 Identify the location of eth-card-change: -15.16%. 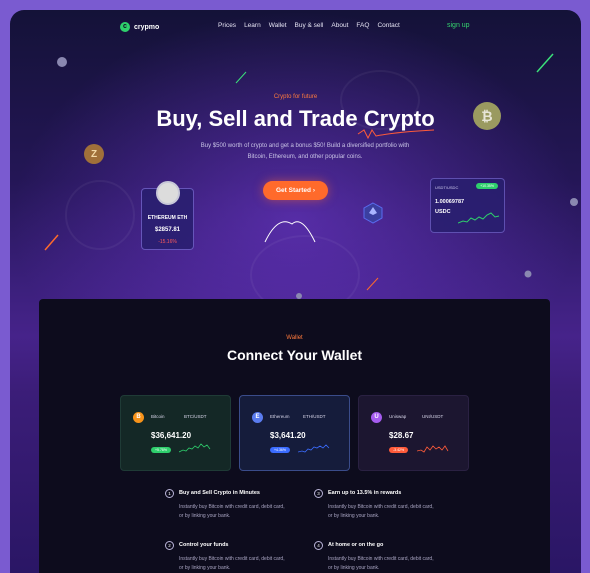
(167, 242).